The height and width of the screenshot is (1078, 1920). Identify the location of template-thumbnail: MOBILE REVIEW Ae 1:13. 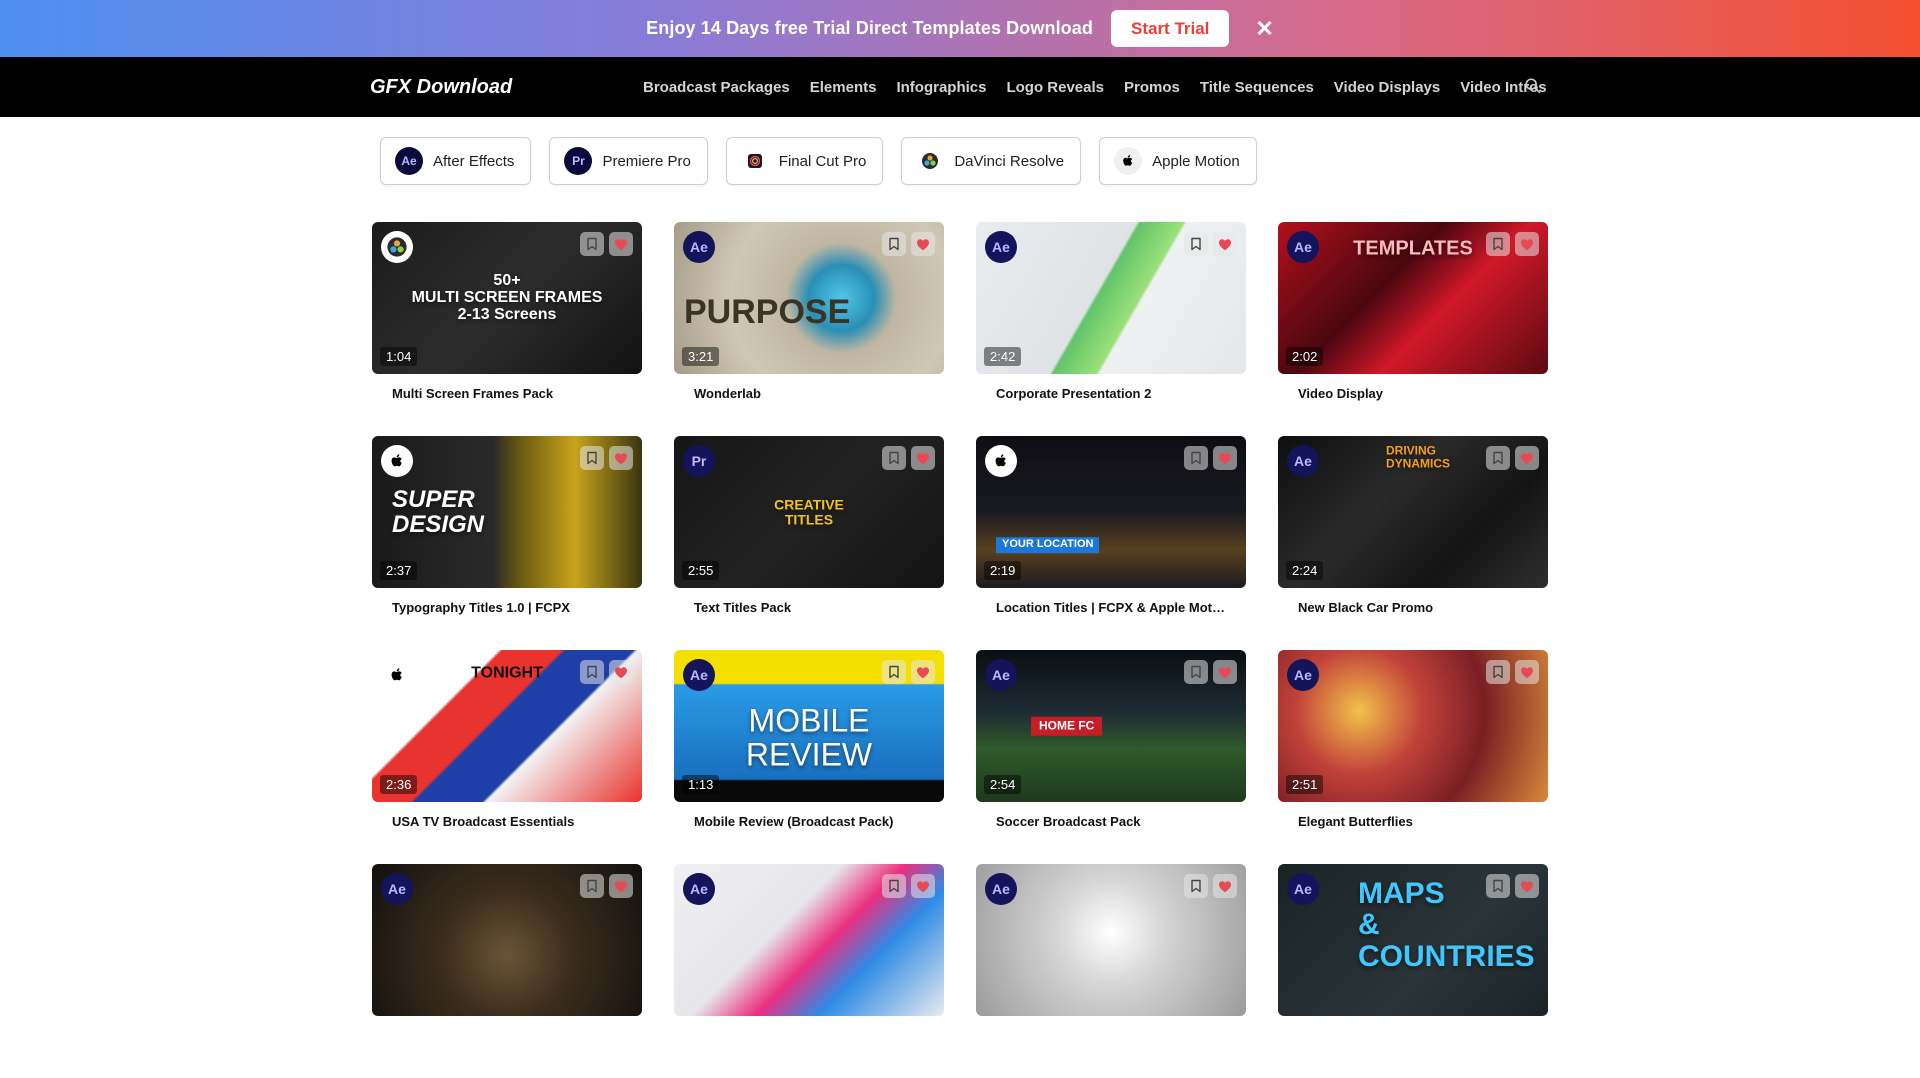
(809, 726).